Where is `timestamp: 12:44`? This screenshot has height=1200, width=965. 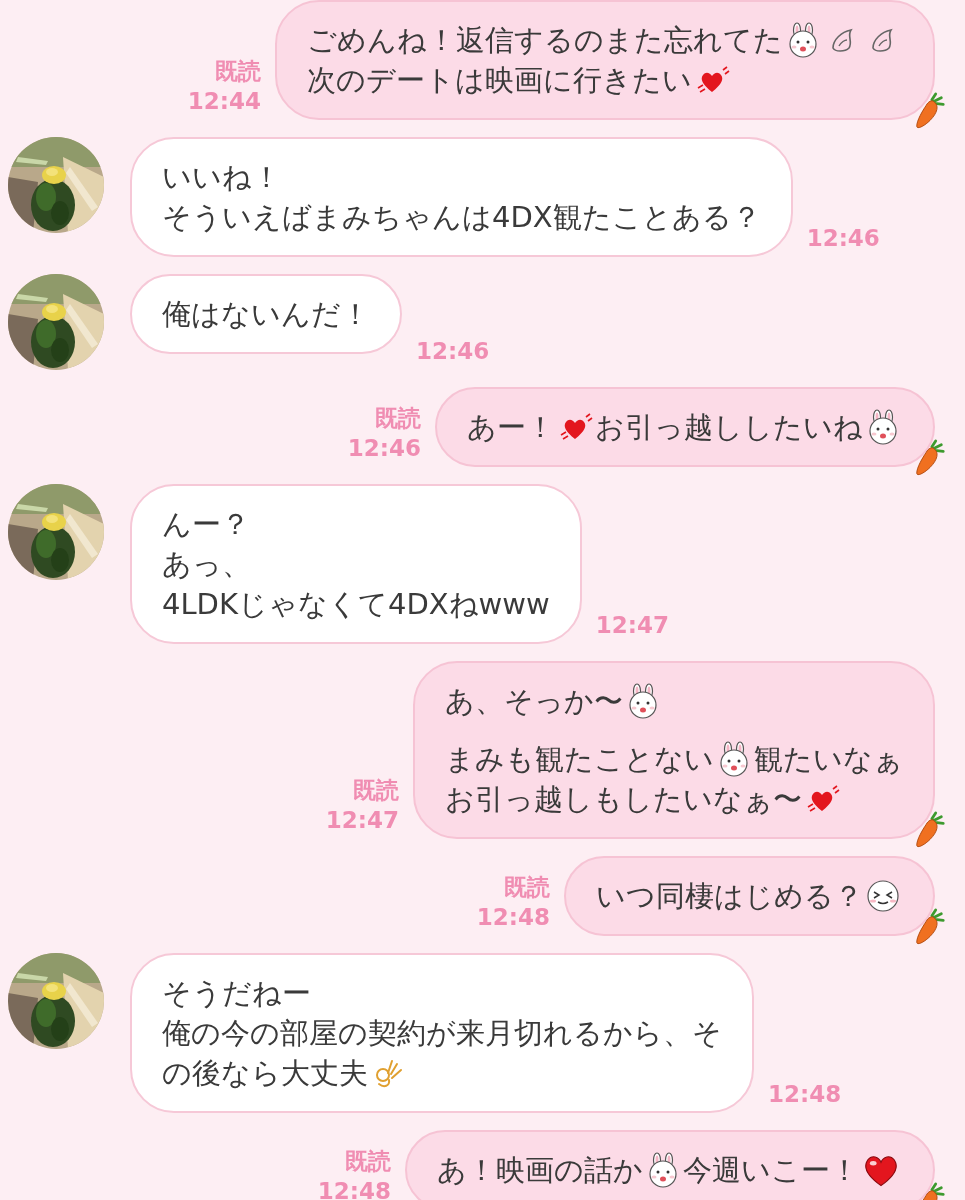 timestamp: 12:44 is located at coordinates (224, 101).